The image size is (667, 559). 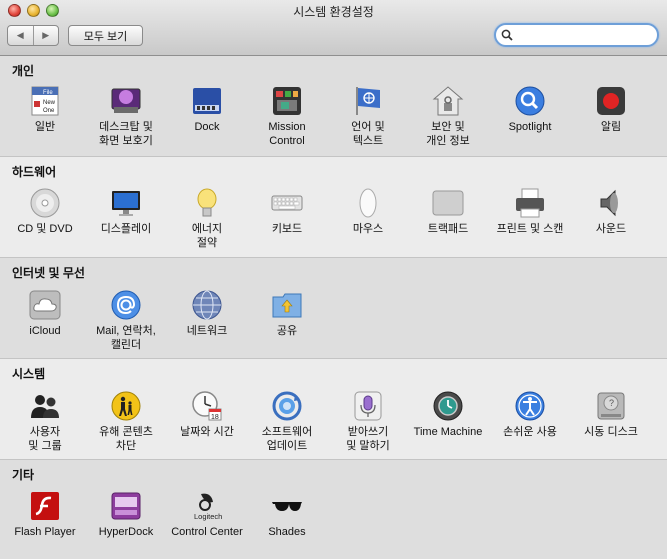 What do you see at coordinates (215, 417) in the screenshot?
I see `svg-text: 18` at bounding box center [215, 417].